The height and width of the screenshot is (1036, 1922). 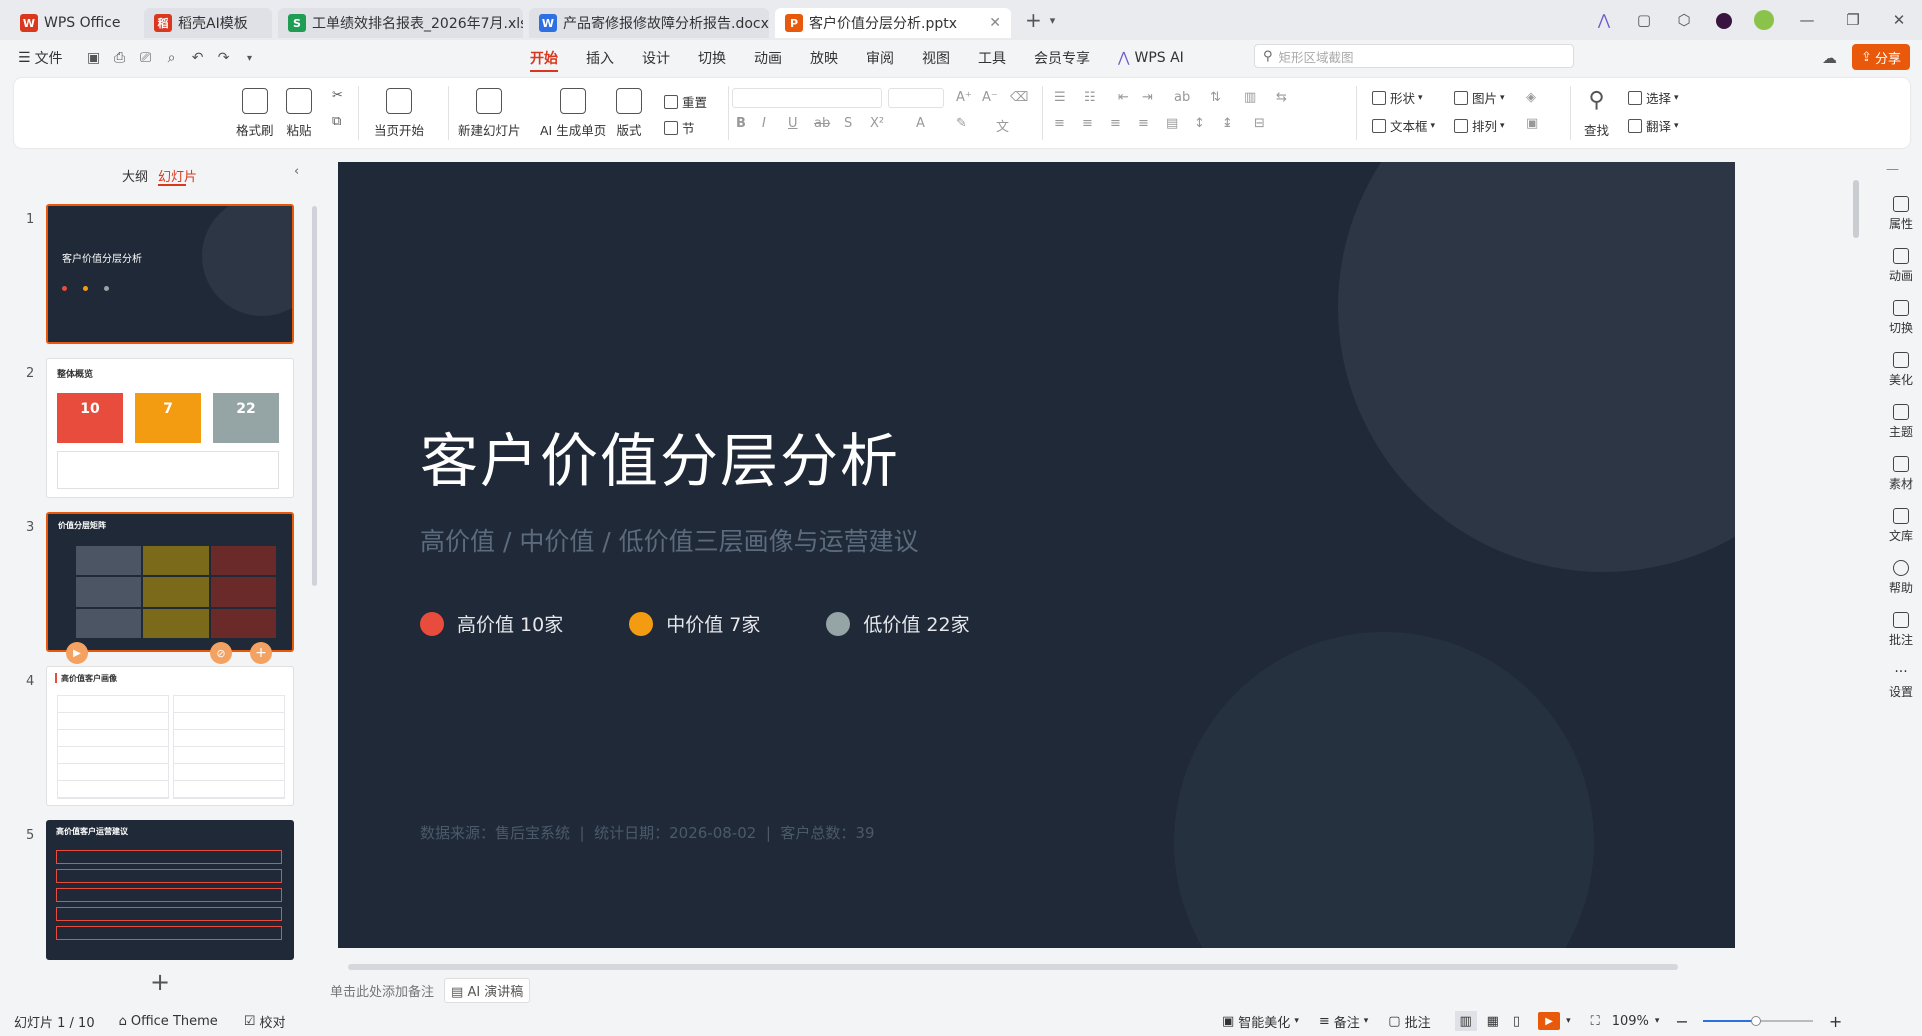 I want to click on collapse-right-icon: —, so click(x=1892, y=169).